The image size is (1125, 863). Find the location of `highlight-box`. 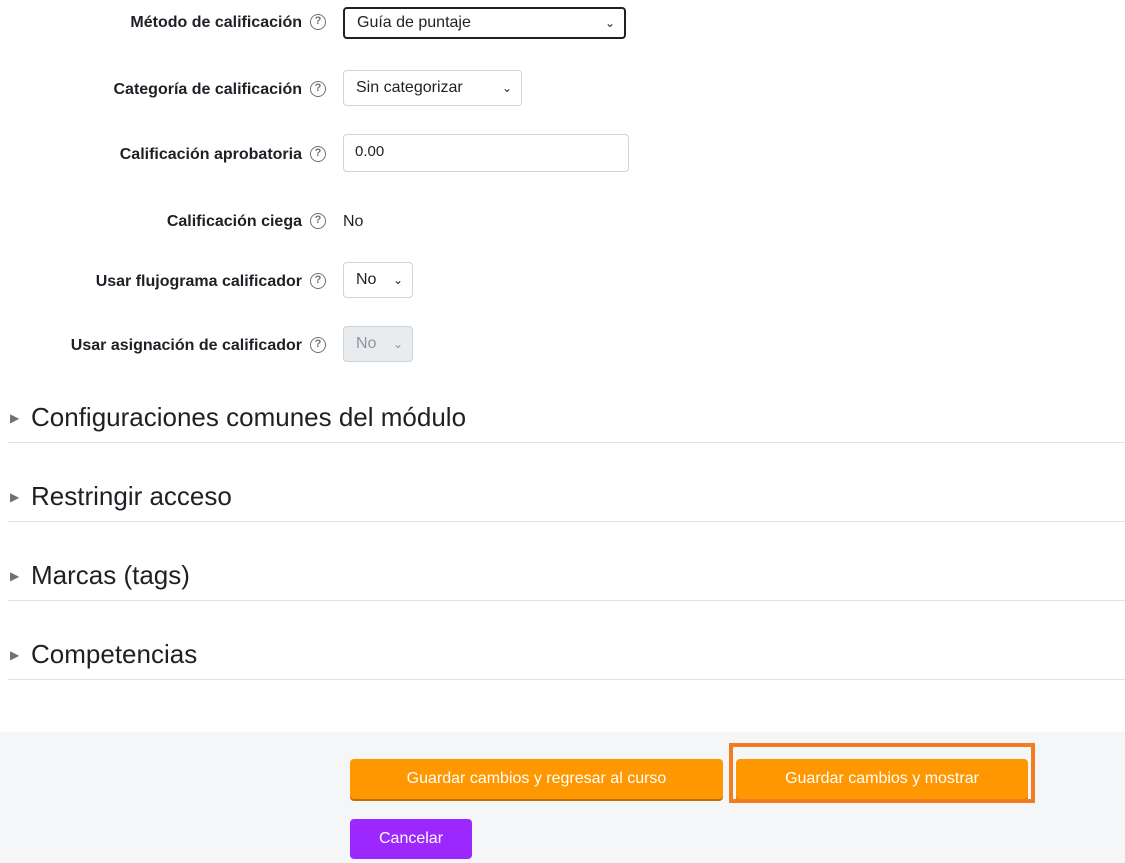

highlight-box is located at coordinates (882, 773).